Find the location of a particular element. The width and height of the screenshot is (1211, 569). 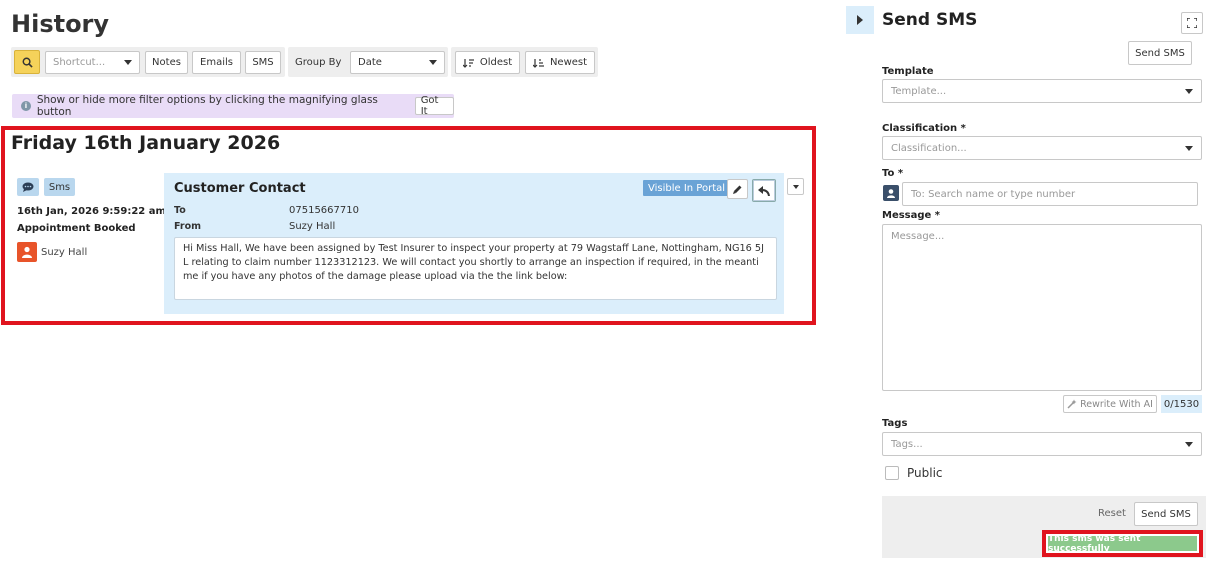

panel-title: Send SMS is located at coordinates (930, 20).